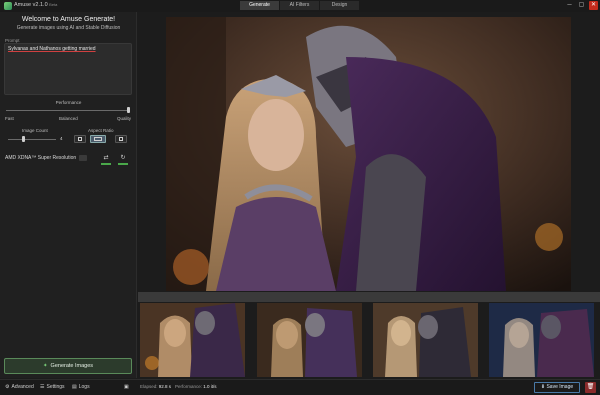  I want to click on performance-stat-label: Performance:, so click(189, 386).